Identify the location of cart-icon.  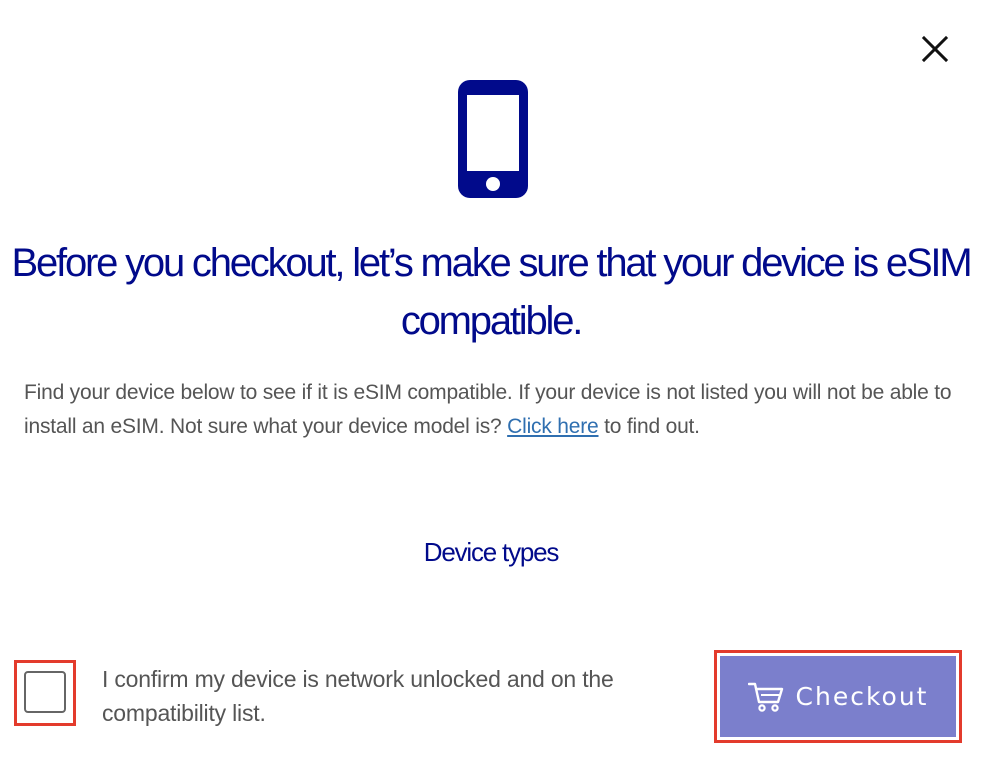
(765, 697).